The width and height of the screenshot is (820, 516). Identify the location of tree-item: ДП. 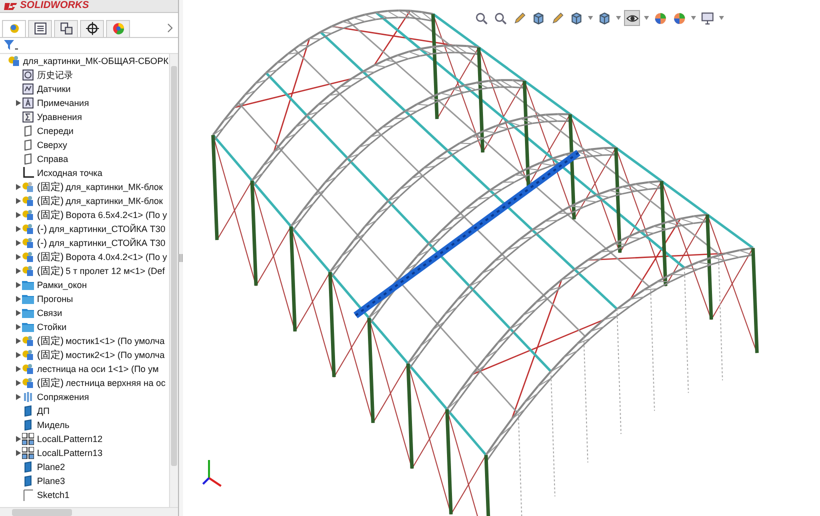
(43, 411).